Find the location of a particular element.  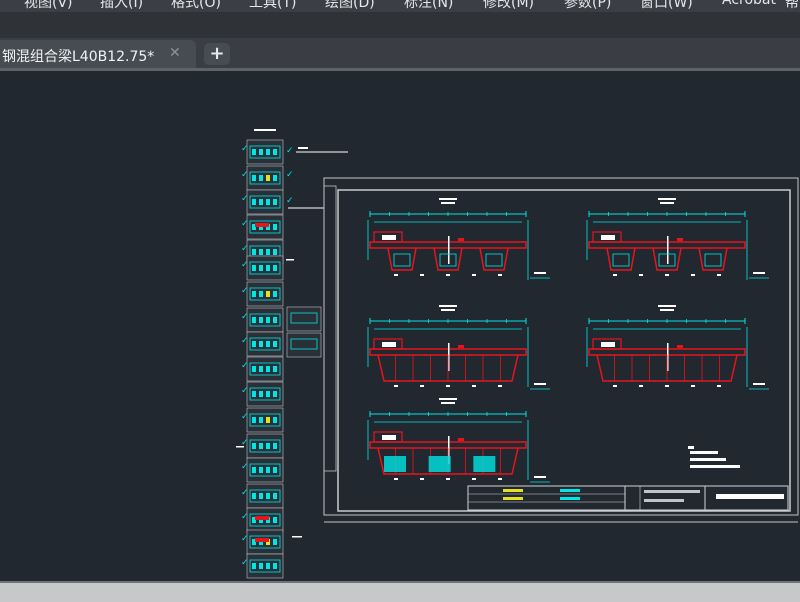

menu-window: 窗口(W) is located at coordinates (666, 6).